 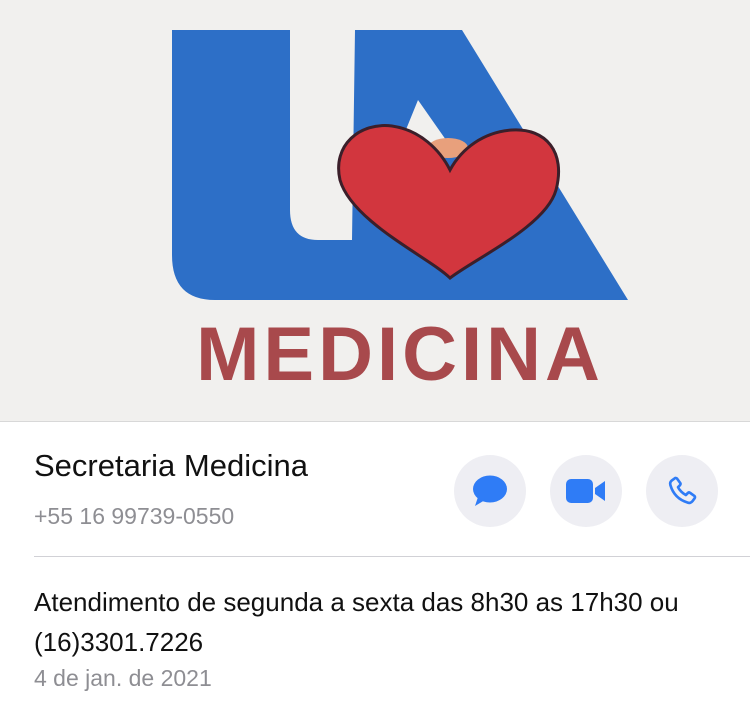 I want to click on video-call-button, so click(x=586, y=491).